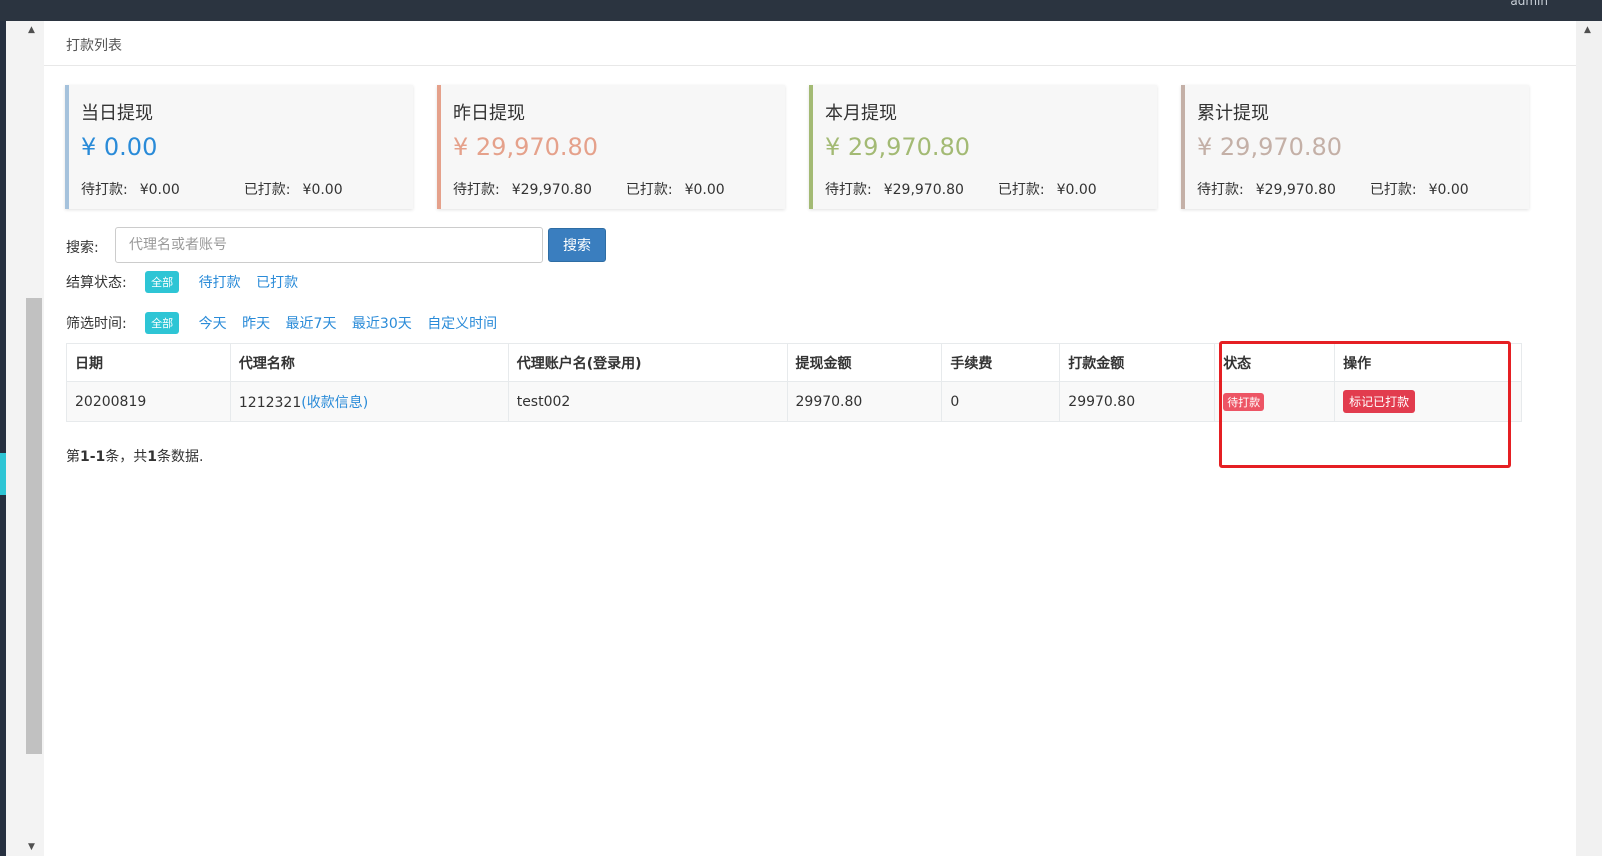 The height and width of the screenshot is (856, 1602). What do you see at coordinates (810, 43) in the screenshot?
I see `panel-title: 打款列表` at bounding box center [810, 43].